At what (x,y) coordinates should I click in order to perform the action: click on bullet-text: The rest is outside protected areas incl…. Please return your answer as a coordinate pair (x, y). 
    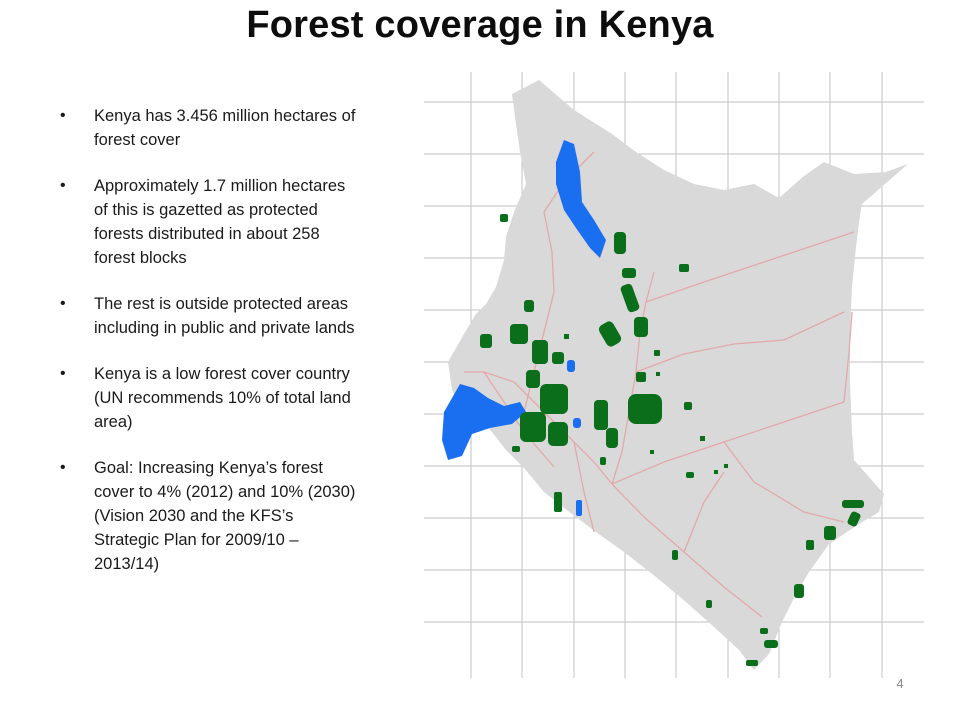
    Looking at the image, I should click on (224, 316).